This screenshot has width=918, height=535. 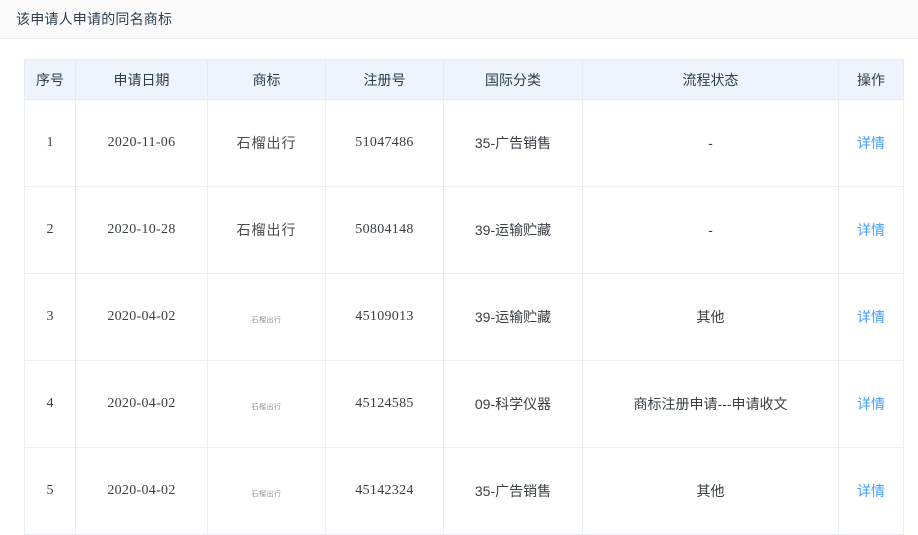 I want to click on cell-date: 2020-11-06, so click(x=141, y=143).